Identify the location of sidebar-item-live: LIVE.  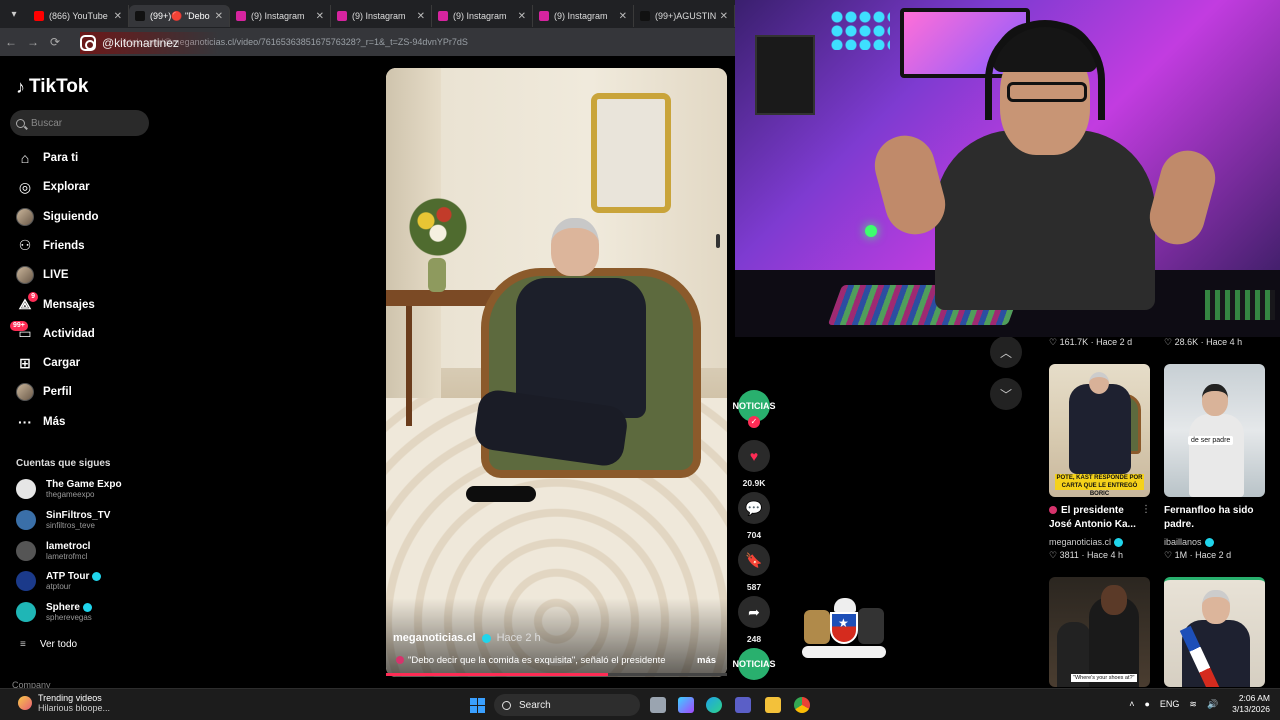
(42, 275).